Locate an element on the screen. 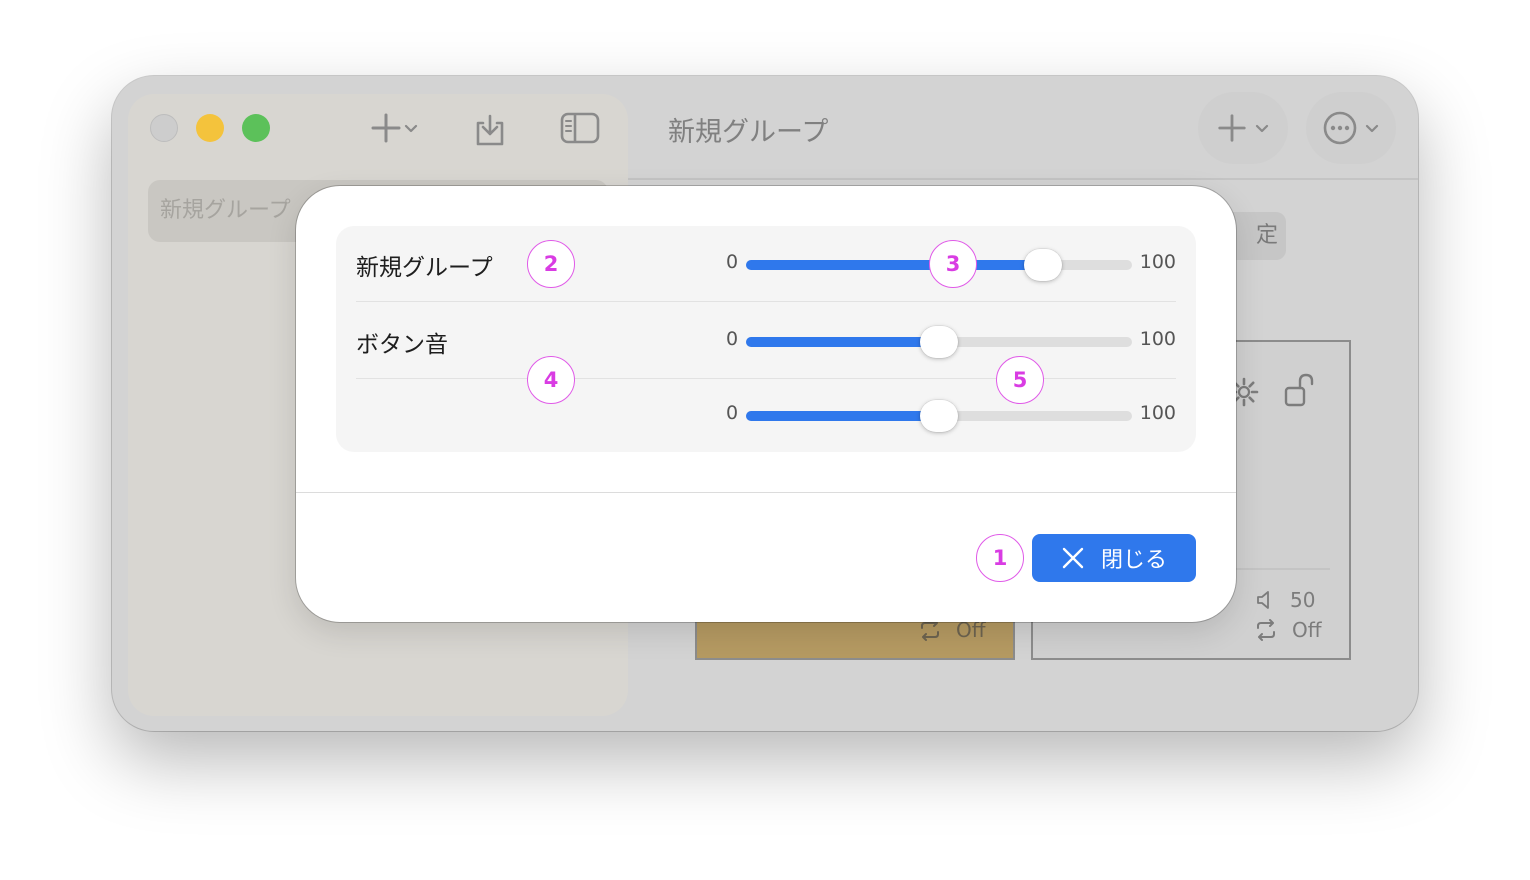 The width and height of the screenshot is (1530, 880). maximize-window-button is located at coordinates (256, 128).